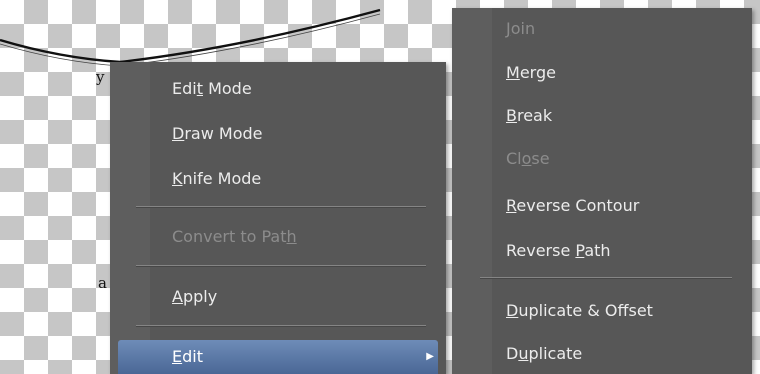  Describe the element at coordinates (602, 251) in the screenshot. I see `submenu-item-reverse-path: Reverse Path` at that location.